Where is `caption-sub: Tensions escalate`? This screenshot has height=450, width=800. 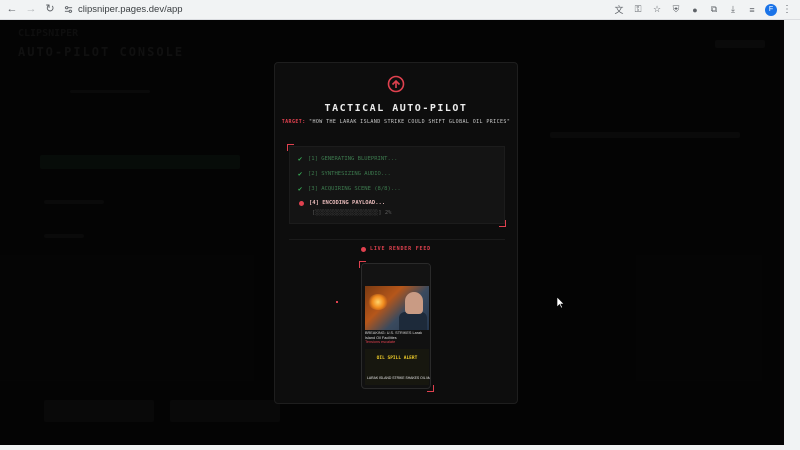 caption-sub: Tensions escalate is located at coordinates (380, 342).